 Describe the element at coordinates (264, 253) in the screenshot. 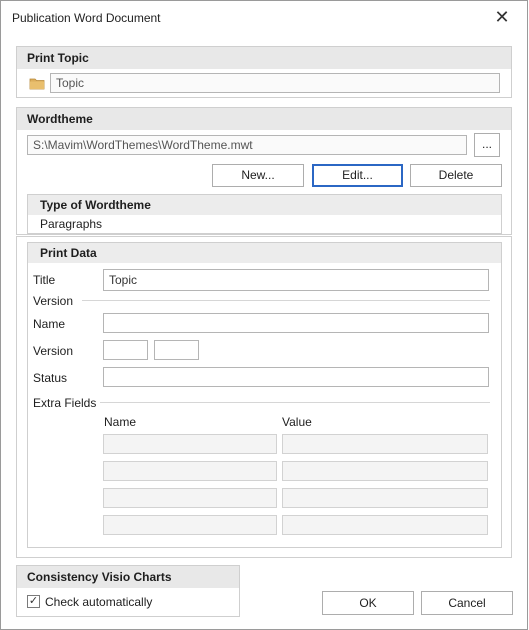

I see `print-data-heading: Print Data` at that location.